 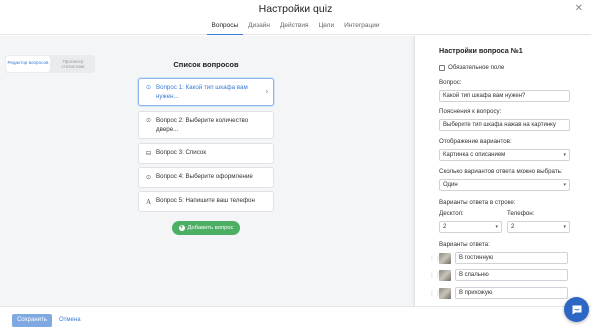 I want to click on stats-mode-button: Просмотр статистики, so click(x=73, y=64).